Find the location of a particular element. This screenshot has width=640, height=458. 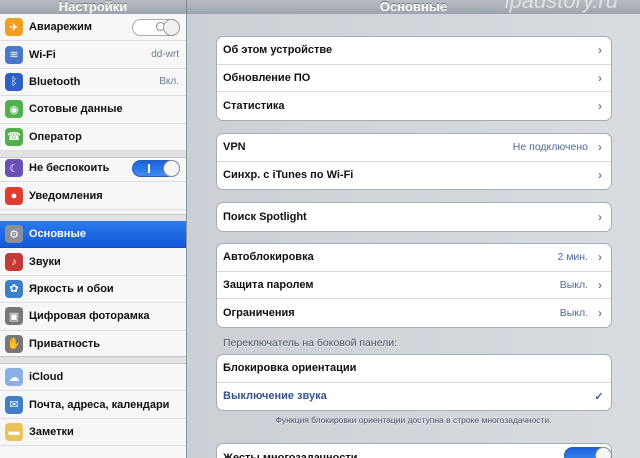

settings-row-value: Не подключено is located at coordinates (550, 147).